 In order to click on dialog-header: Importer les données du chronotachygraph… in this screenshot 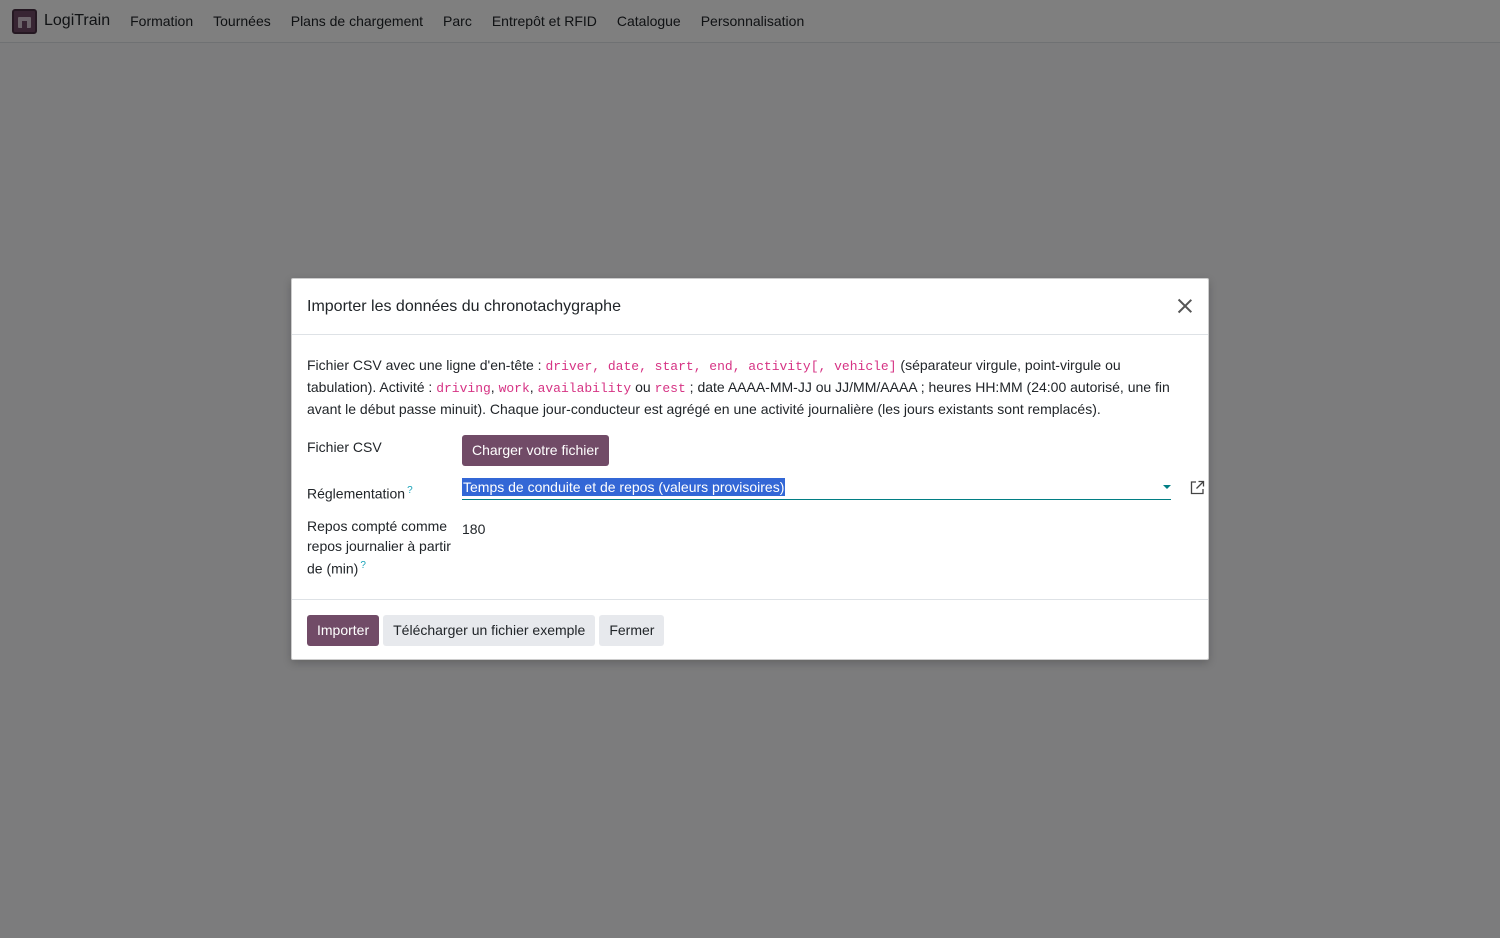, I will do `click(750, 307)`.